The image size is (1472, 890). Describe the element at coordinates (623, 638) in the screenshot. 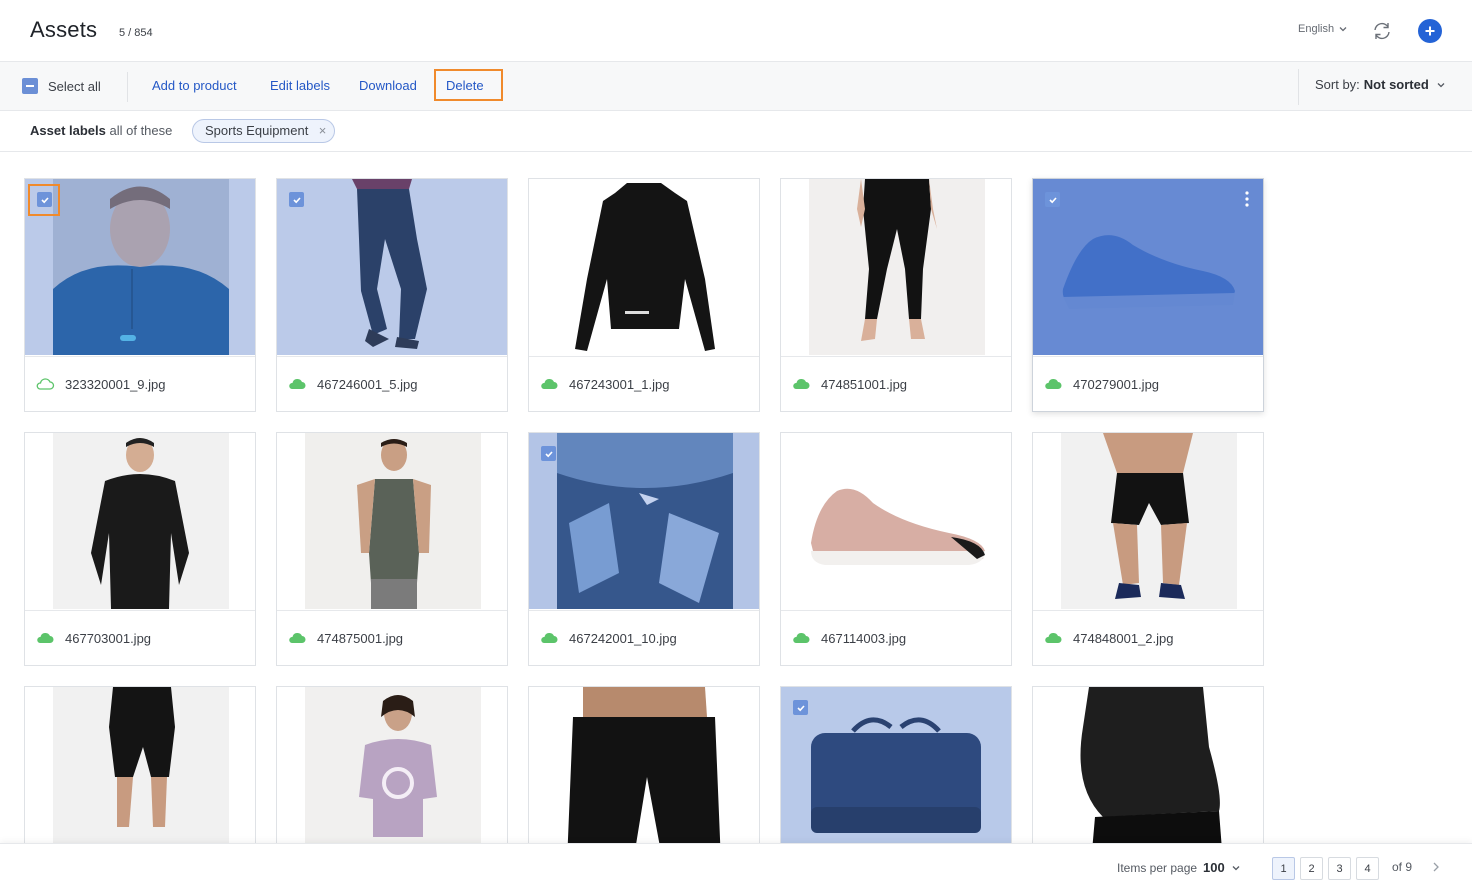

I see `asset-filename: 467242001_10.jpg` at that location.